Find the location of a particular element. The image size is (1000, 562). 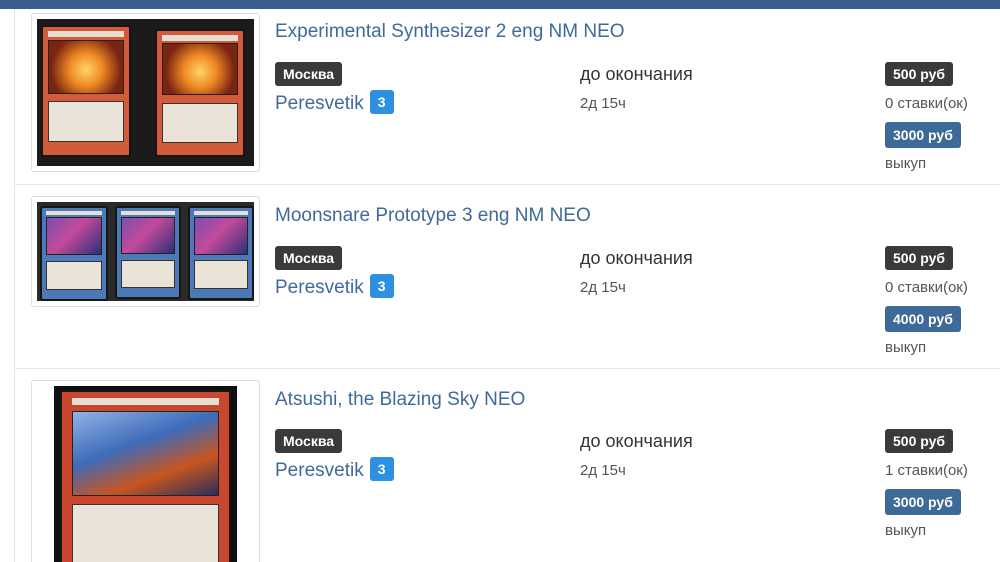

listing-title-link: Moonsnare Prototype 3 eng NM NEO is located at coordinates (433, 216).